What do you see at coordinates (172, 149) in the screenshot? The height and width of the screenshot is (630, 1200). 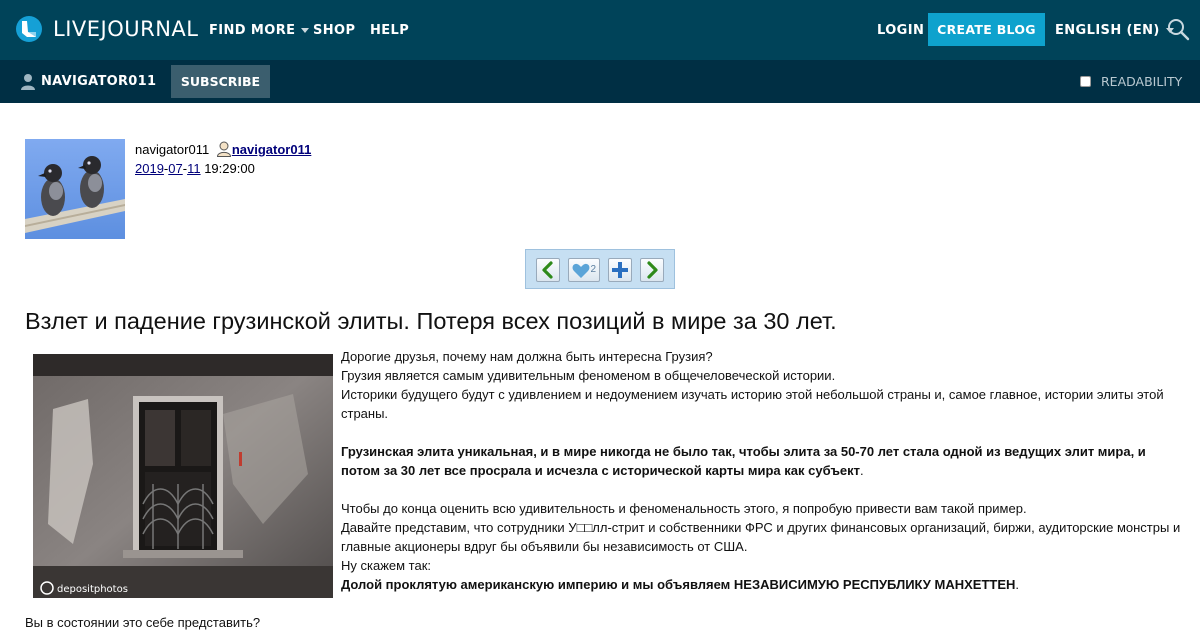 I see `author-name: navigator011` at bounding box center [172, 149].